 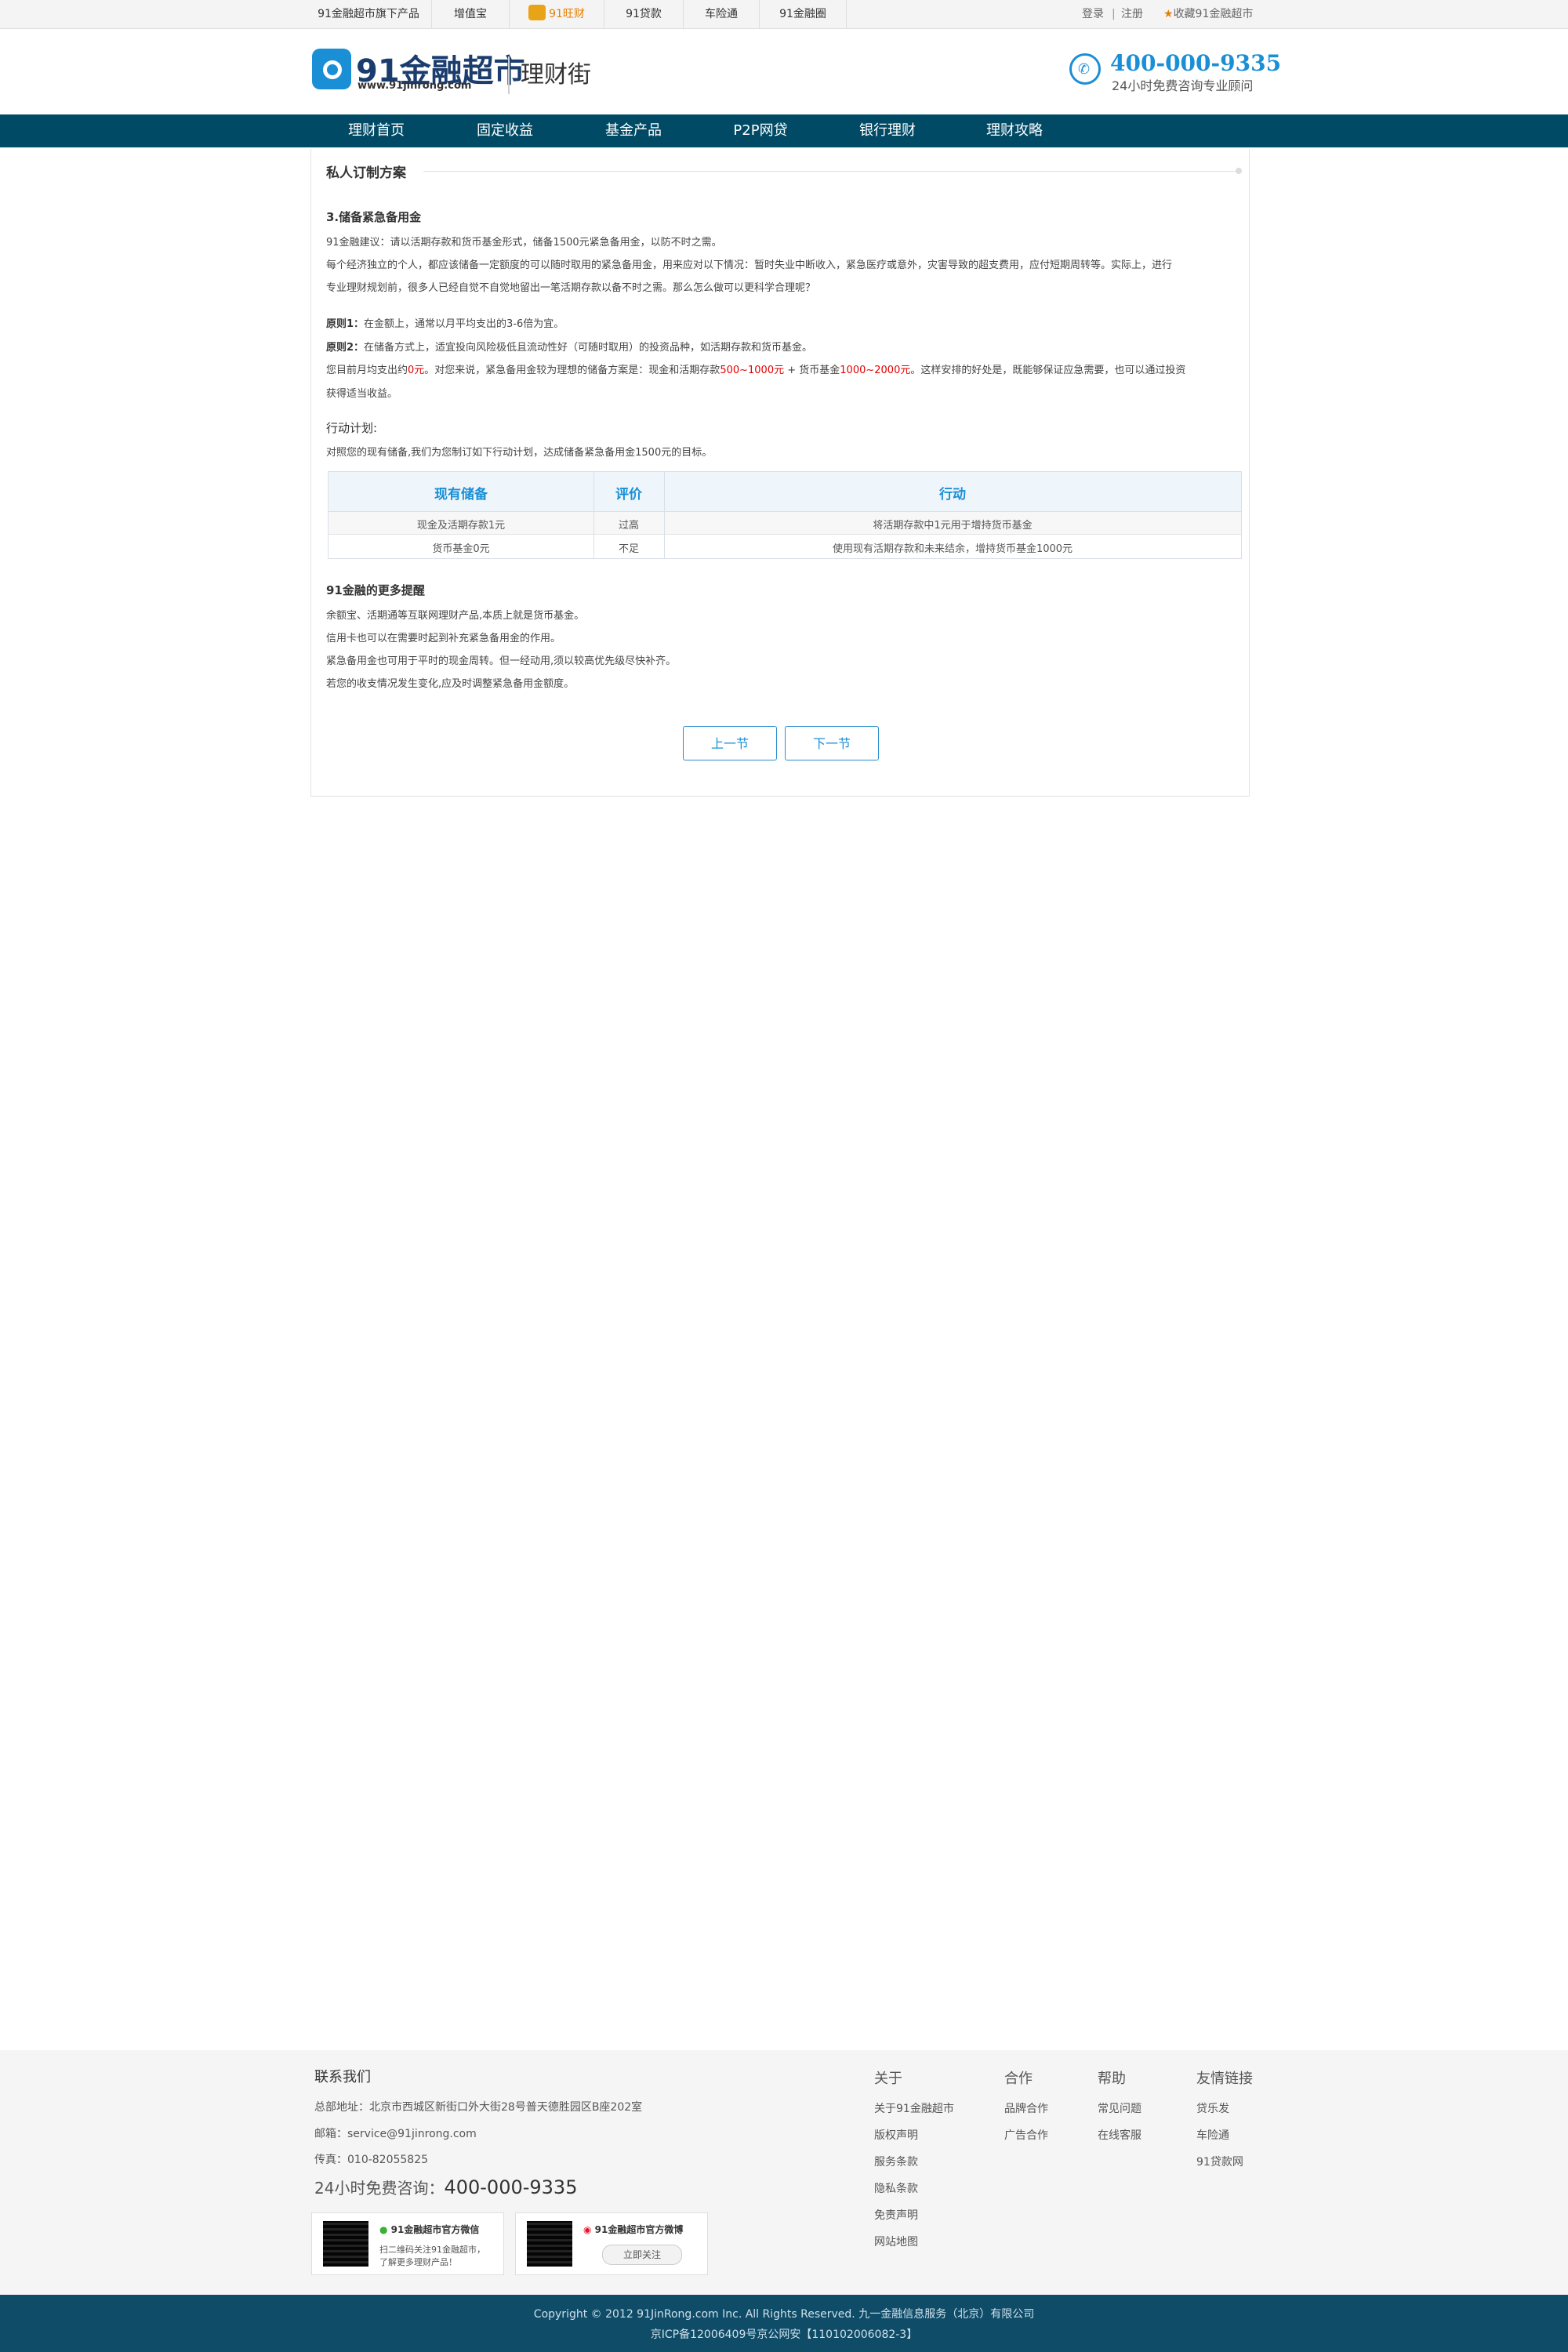 I want to click on footer-link: 91贷款网, so click(x=1219, y=2161).